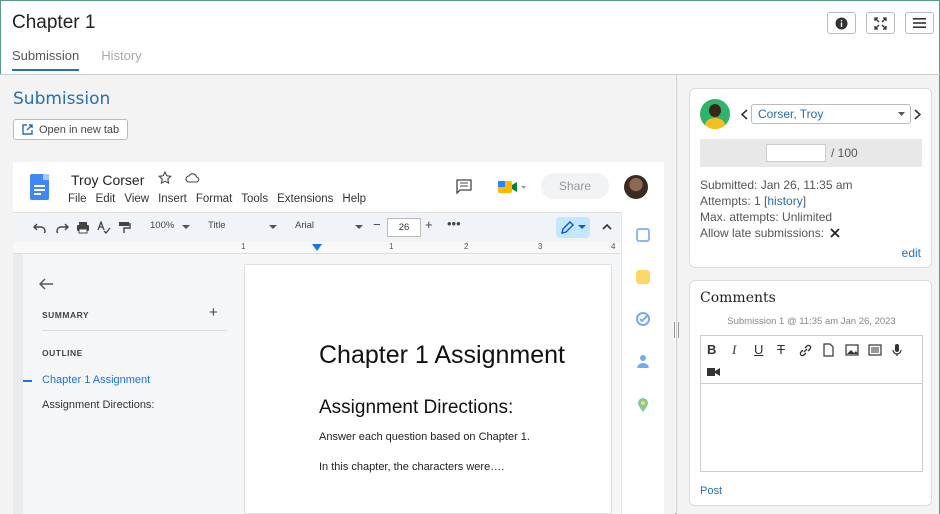 Image resolution: width=940 pixels, height=514 pixels. Describe the element at coordinates (766, 217) in the screenshot. I see `max-attempts: Max. attempts: Unlimited` at that location.